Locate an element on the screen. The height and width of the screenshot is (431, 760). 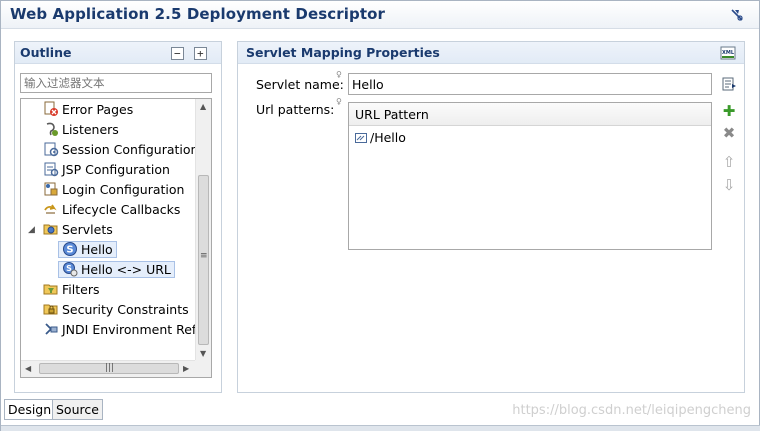
tree-item-label: Filters is located at coordinates (81, 289).